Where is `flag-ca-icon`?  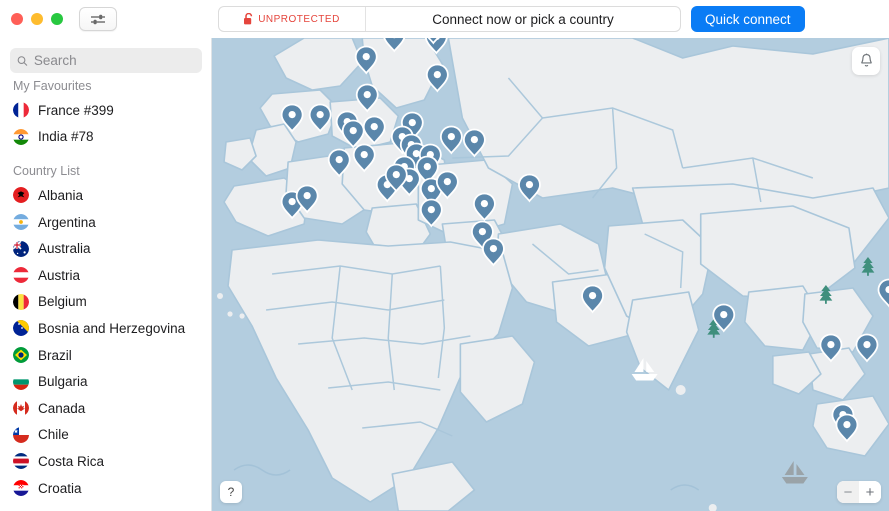 flag-ca-icon is located at coordinates (21, 408).